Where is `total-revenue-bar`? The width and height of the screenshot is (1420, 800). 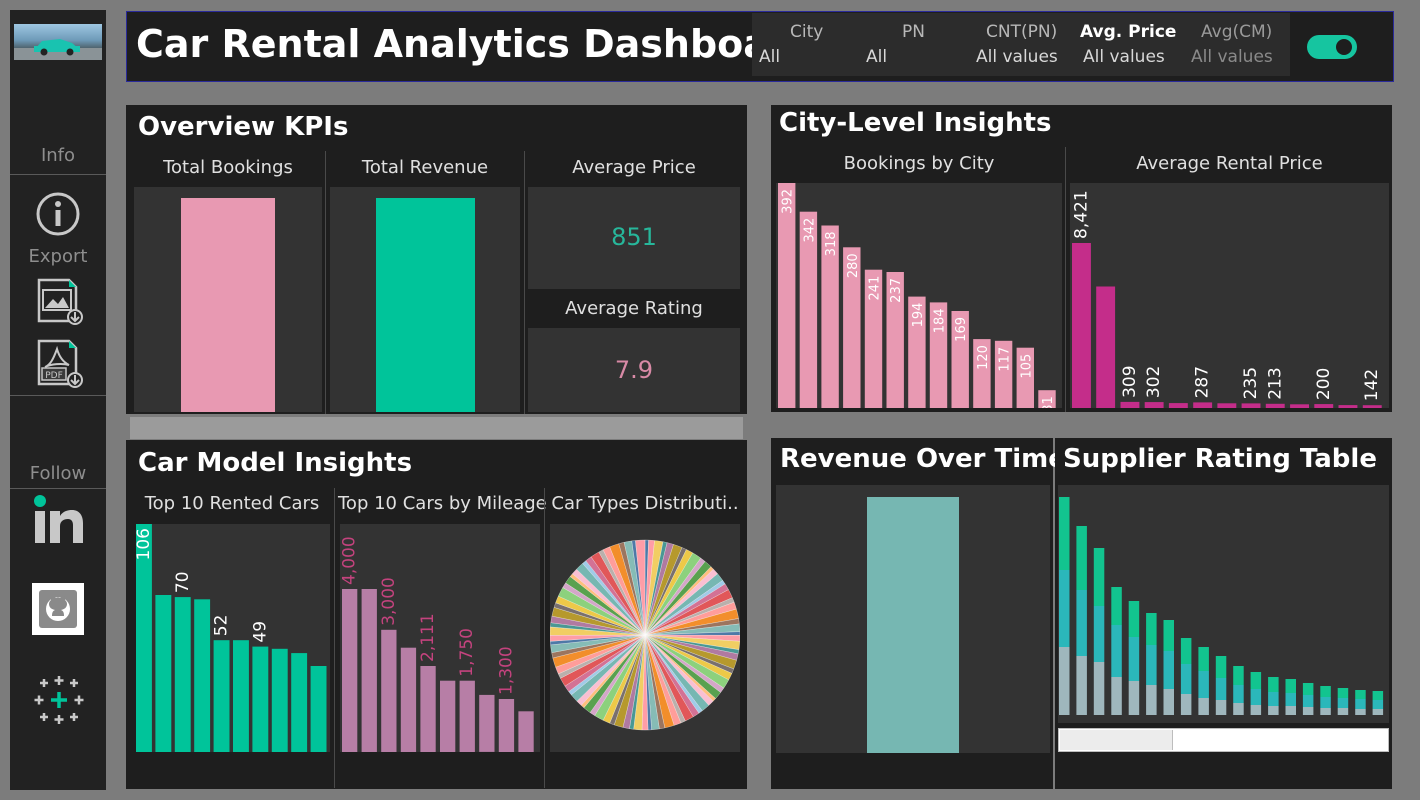
total-revenue-bar is located at coordinates (425, 305).